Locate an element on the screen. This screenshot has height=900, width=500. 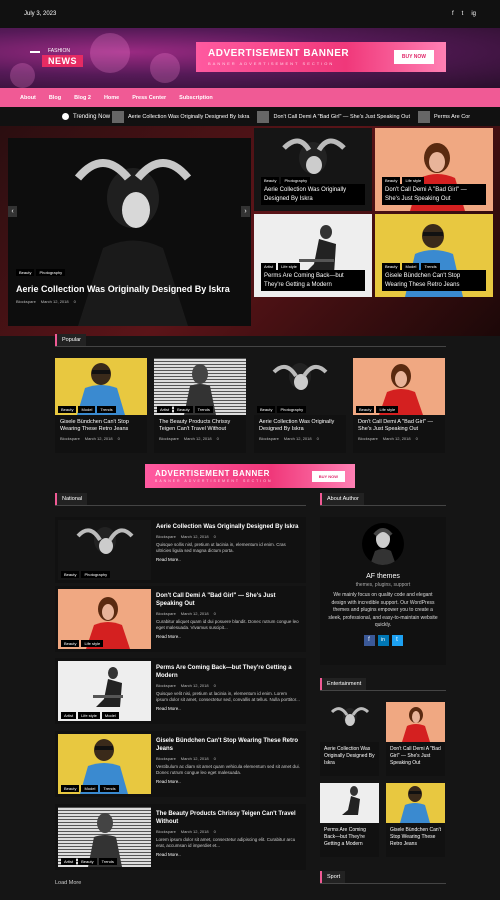
nav-item-subscription: Subscription is located at coordinates (196, 98).